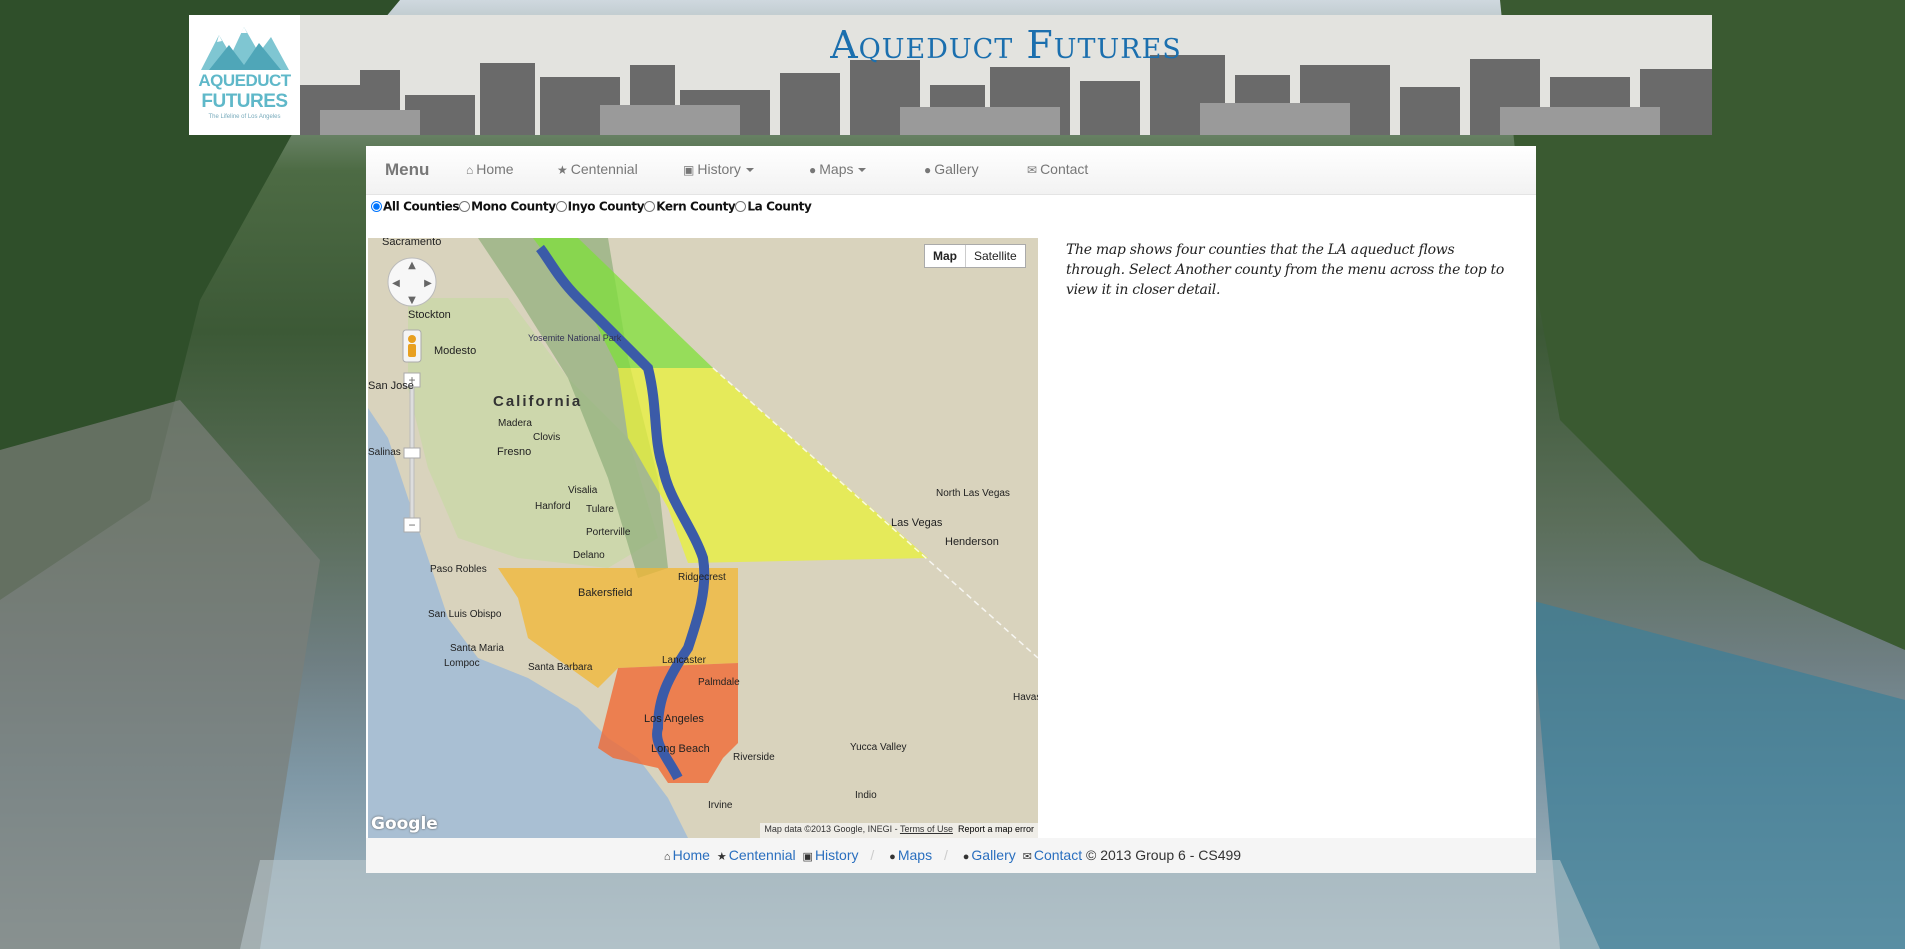 Image resolution: width=1905 pixels, height=949 pixels. What do you see at coordinates (412, 453) in the screenshot?
I see `zoom-thumb` at bounding box center [412, 453].